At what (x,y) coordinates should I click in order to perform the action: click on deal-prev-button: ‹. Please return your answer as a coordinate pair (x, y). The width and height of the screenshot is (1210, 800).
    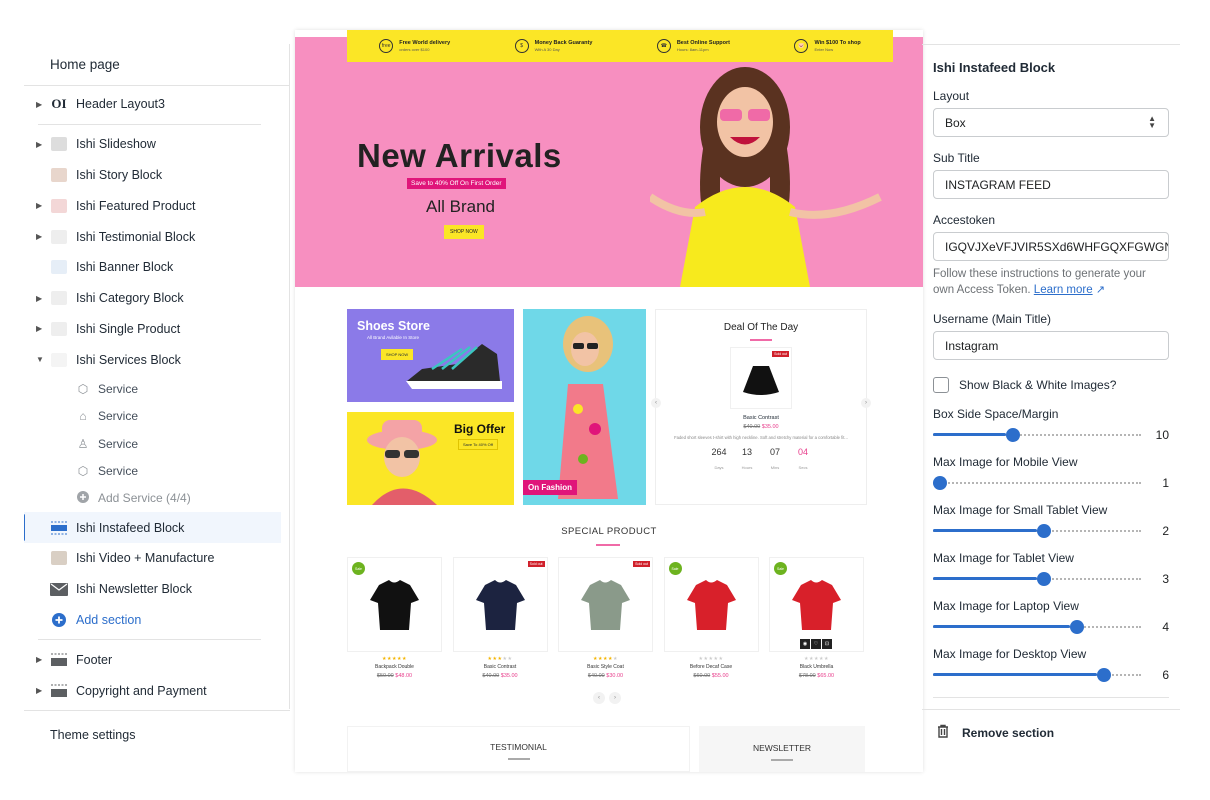
    Looking at the image, I should click on (656, 403).